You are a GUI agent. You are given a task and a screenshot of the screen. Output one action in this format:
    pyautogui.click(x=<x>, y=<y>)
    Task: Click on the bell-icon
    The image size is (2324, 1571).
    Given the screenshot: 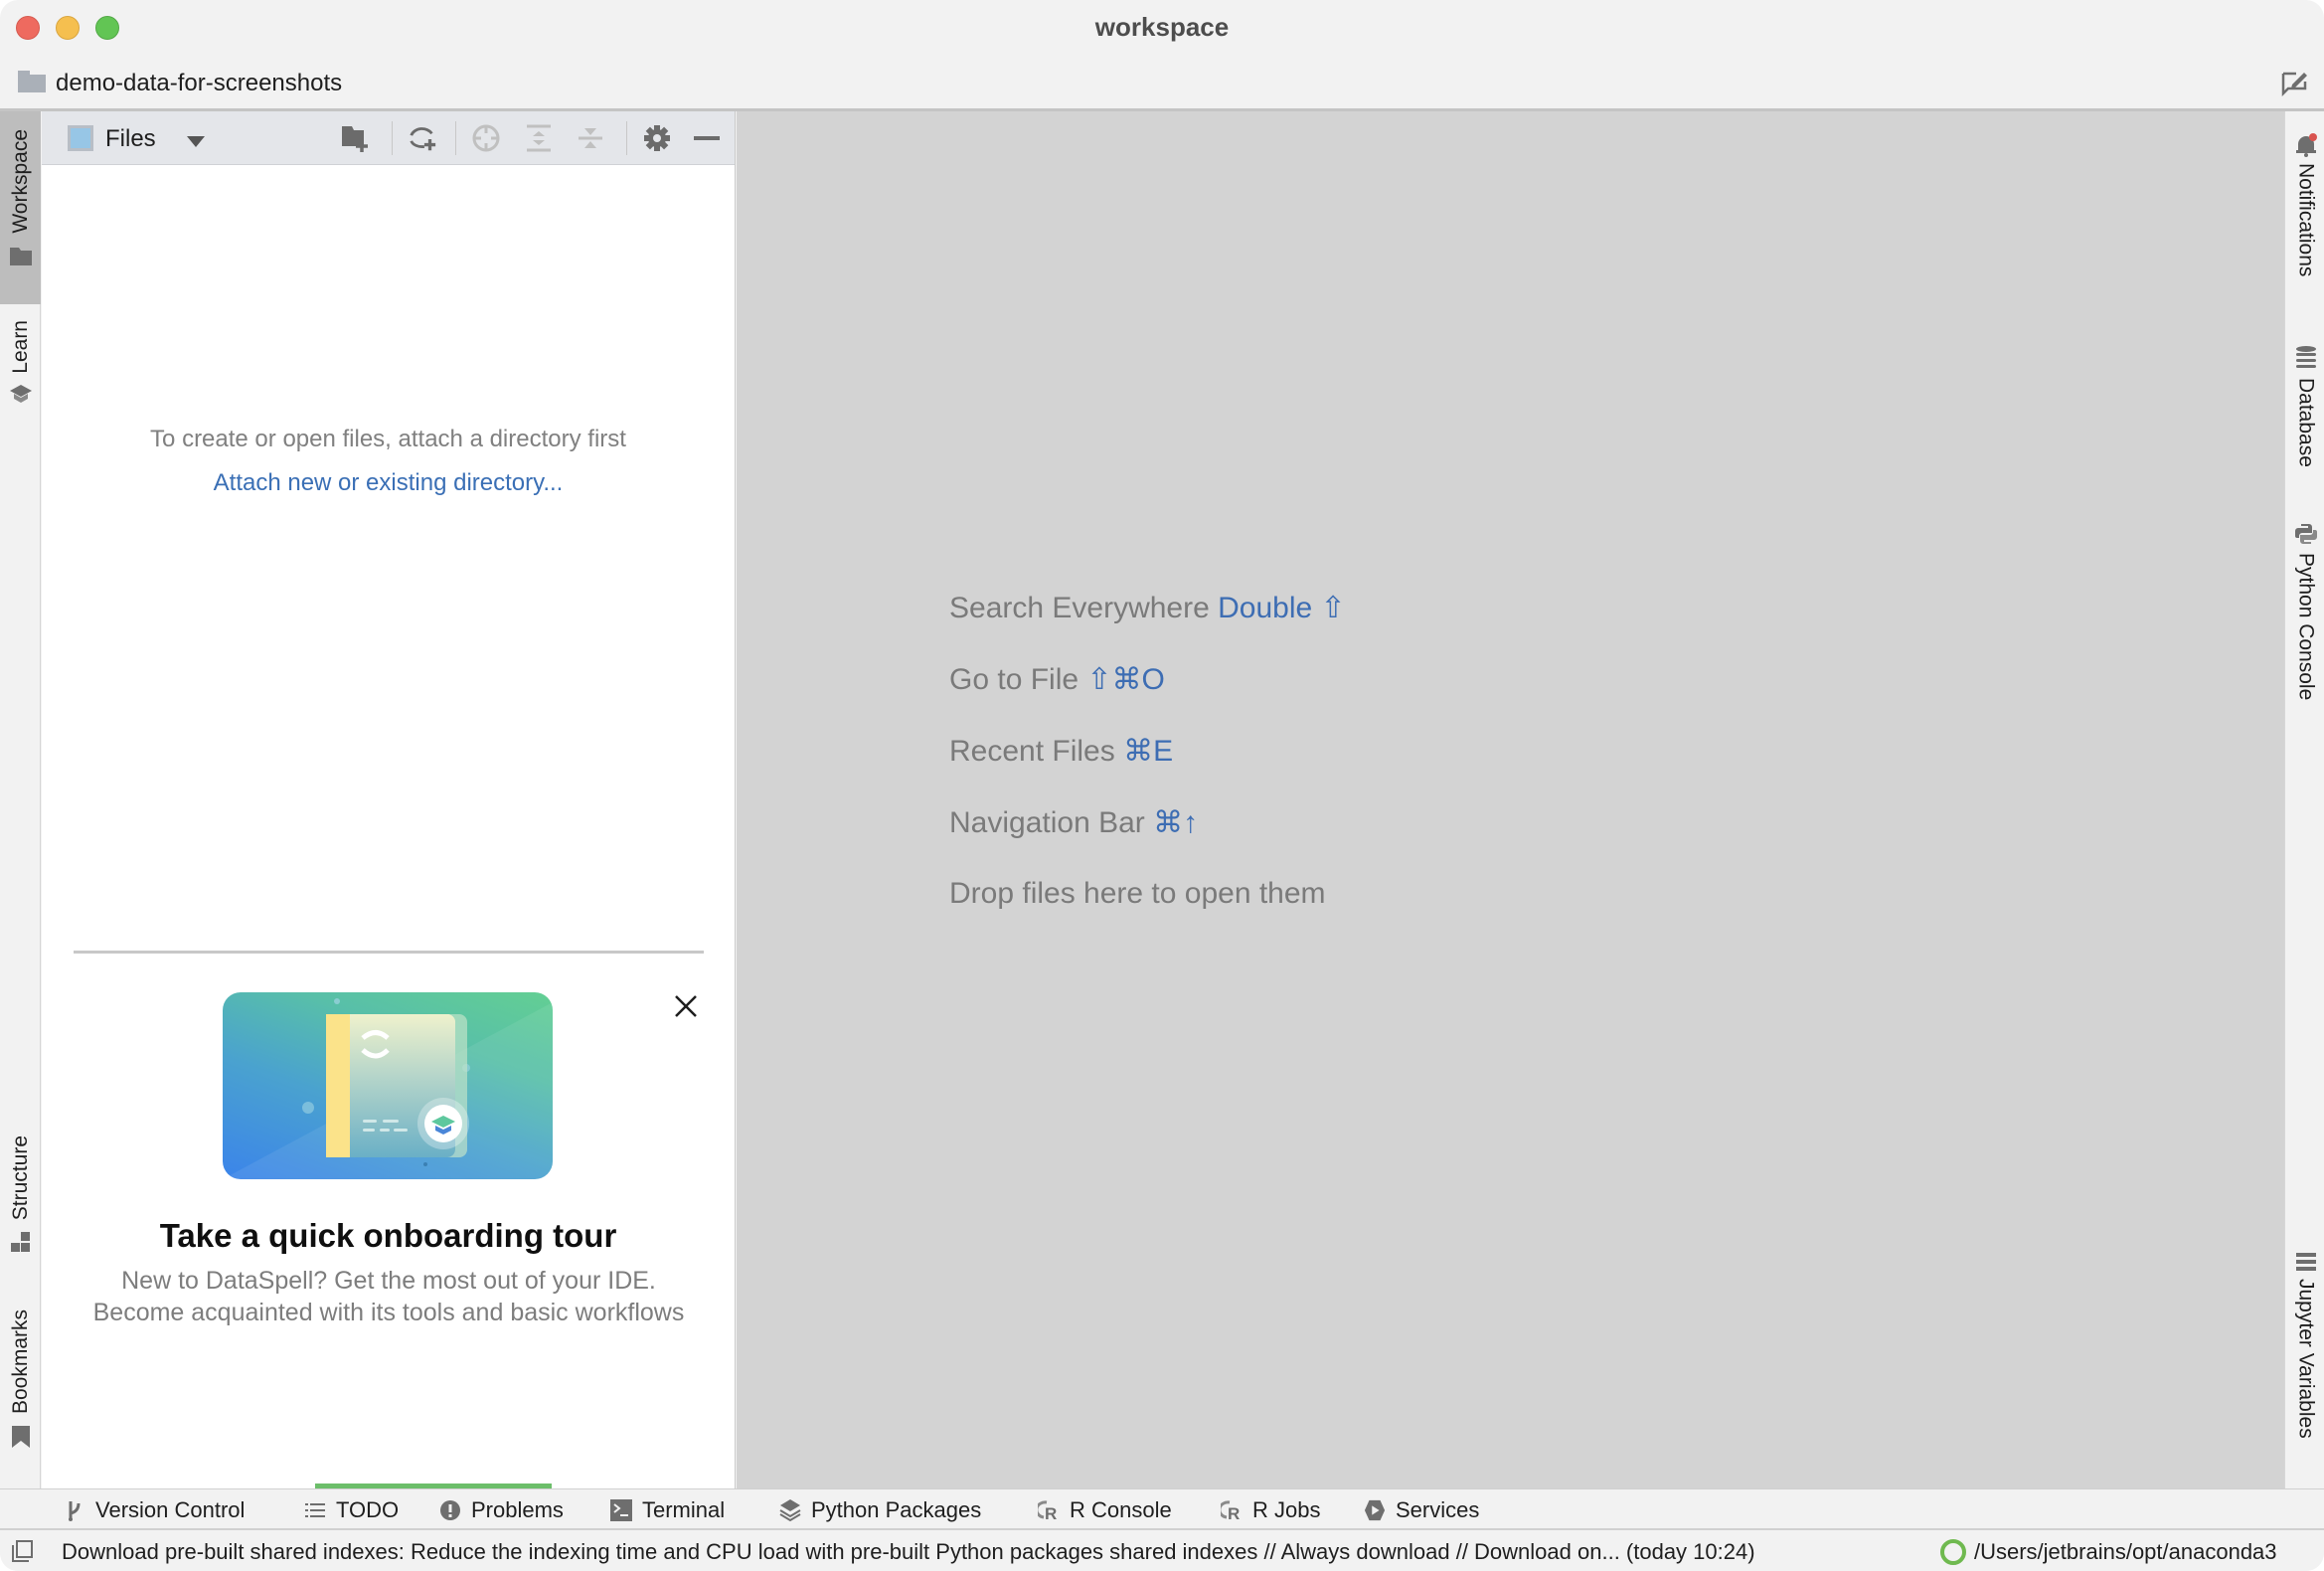 What is the action you would take?
    pyautogui.click(x=2306, y=145)
    